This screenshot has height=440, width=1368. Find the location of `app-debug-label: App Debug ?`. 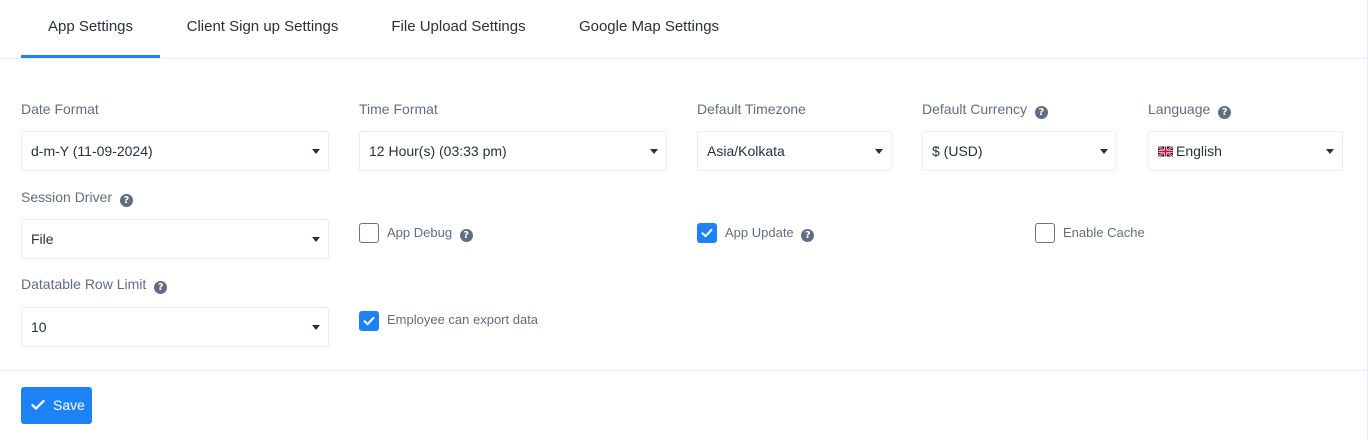

app-debug-label: App Debug ? is located at coordinates (430, 233).